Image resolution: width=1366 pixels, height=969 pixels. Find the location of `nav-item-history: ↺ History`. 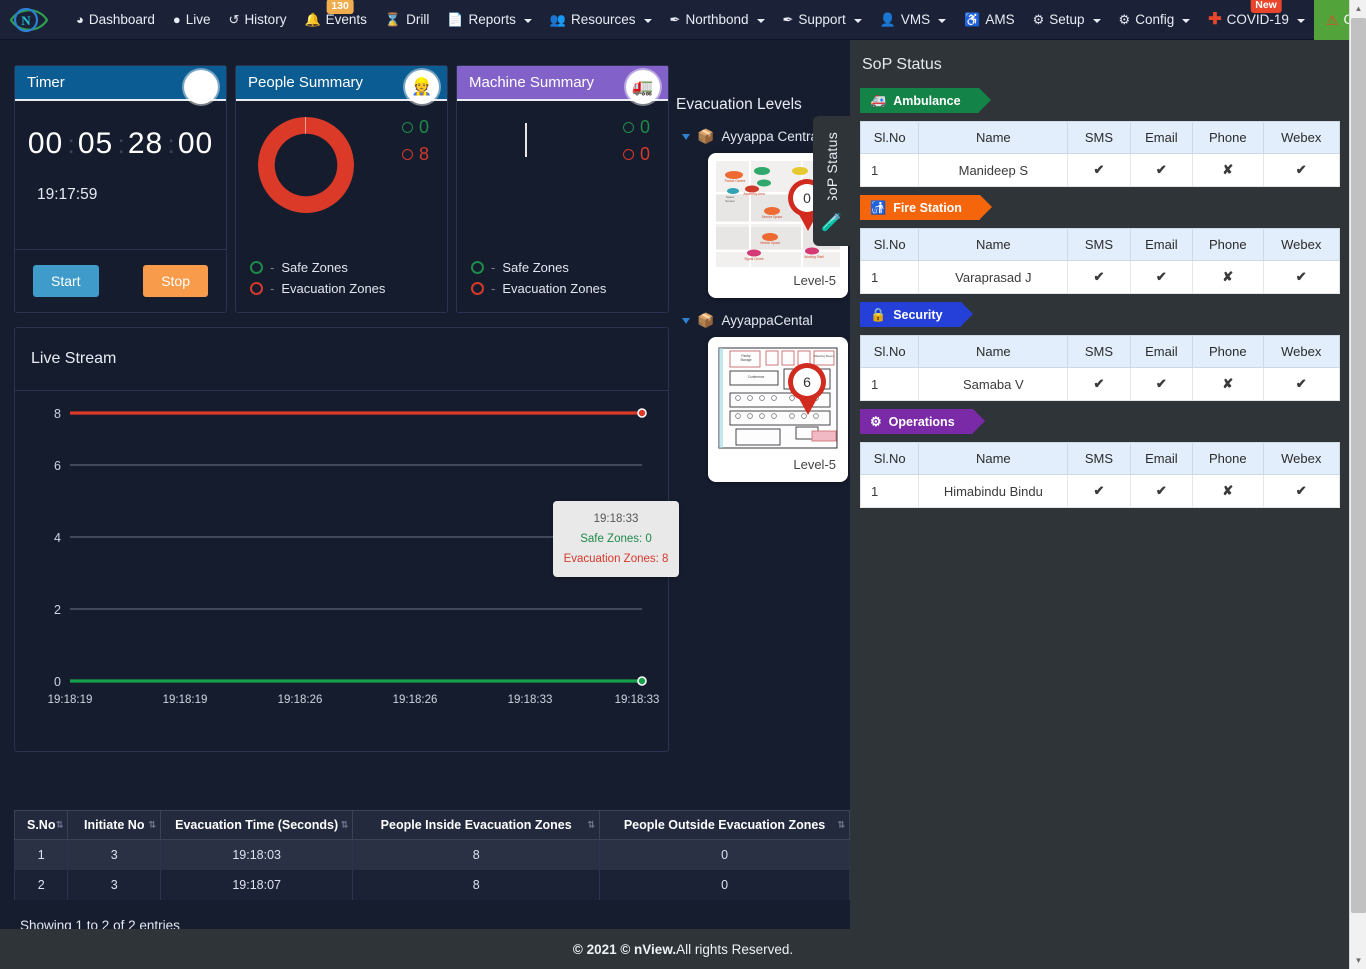

nav-item-history: ↺ History is located at coordinates (258, 20).